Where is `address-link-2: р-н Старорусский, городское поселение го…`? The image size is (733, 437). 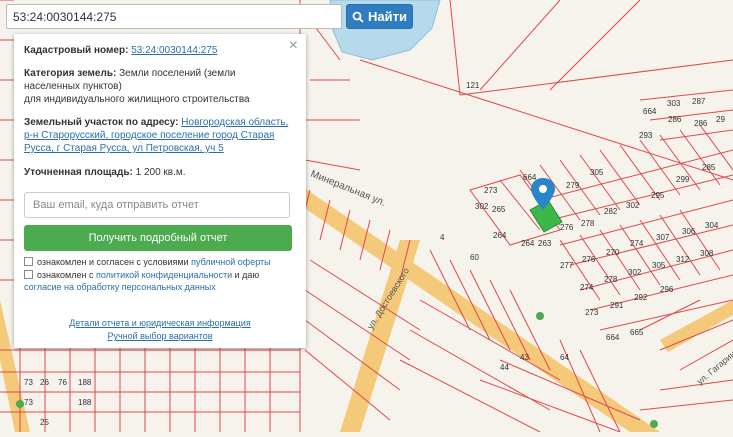
address-link-2: р-н Старорусский, городское поселение го… is located at coordinates (149, 135).